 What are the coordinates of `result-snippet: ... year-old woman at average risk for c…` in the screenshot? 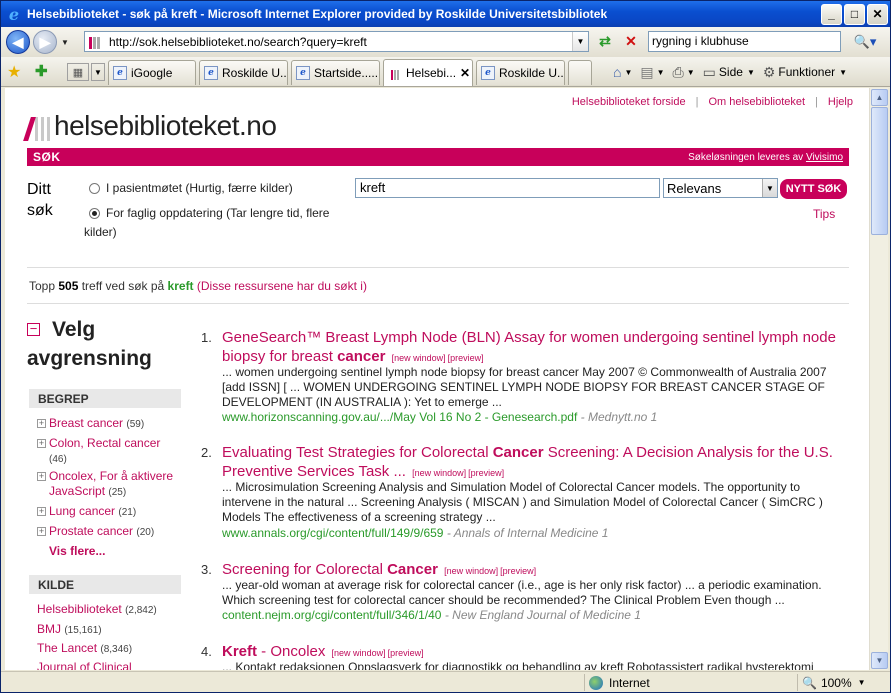 It's located at (522, 592).